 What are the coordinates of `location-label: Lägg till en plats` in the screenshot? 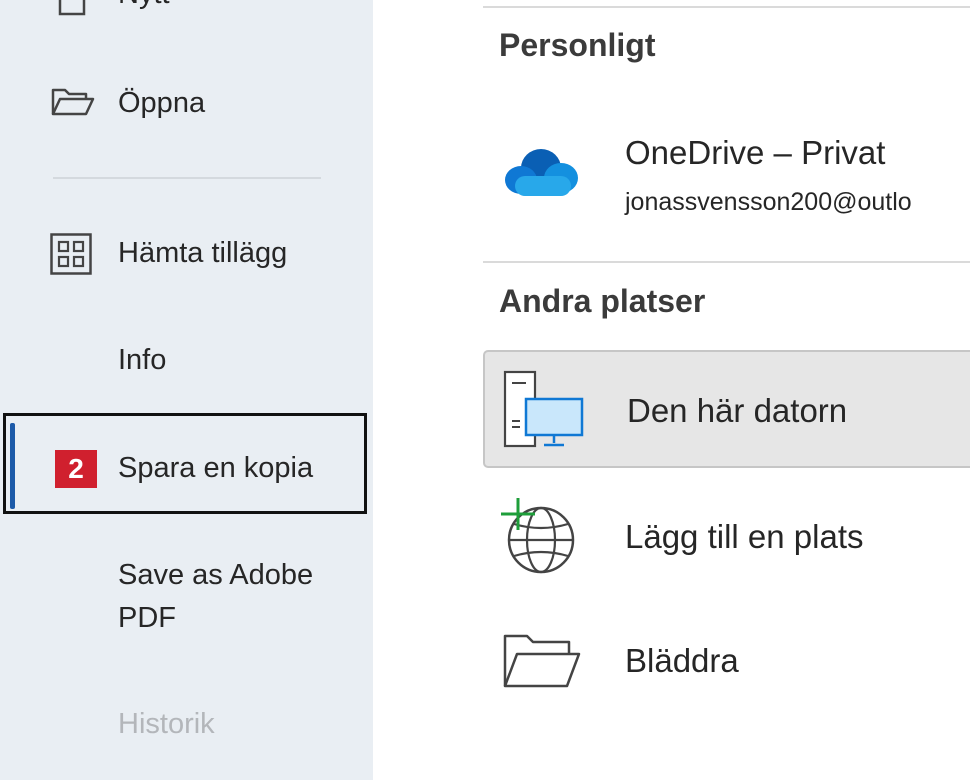 It's located at (744, 536).